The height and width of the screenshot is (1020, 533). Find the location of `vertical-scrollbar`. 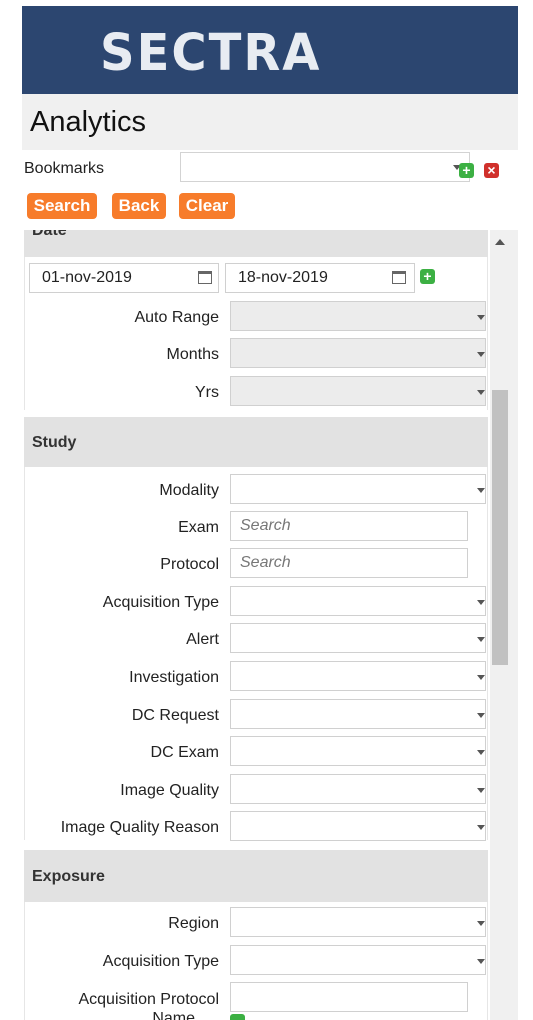

vertical-scrollbar is located at coordinates (504, 625).